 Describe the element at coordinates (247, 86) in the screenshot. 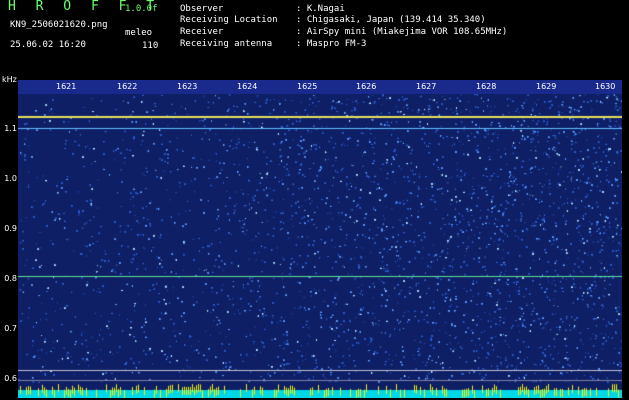

I see `x-tick-1624: 1624` at that location.